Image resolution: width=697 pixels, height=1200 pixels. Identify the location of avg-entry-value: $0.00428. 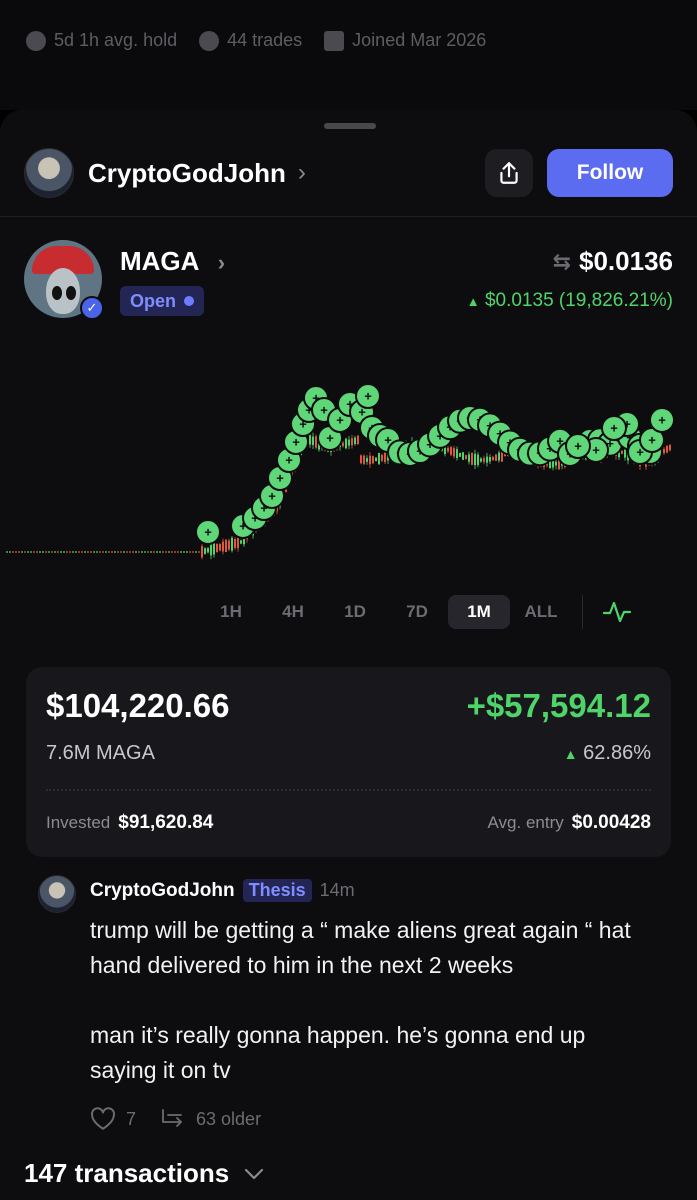
(611, 822).